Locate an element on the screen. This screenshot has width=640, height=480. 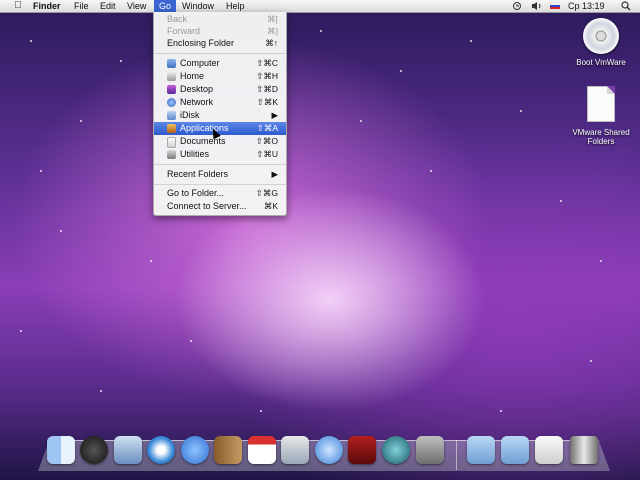
menu-item-network: Network ⇧⌘K is located at coordinates (220, 102).